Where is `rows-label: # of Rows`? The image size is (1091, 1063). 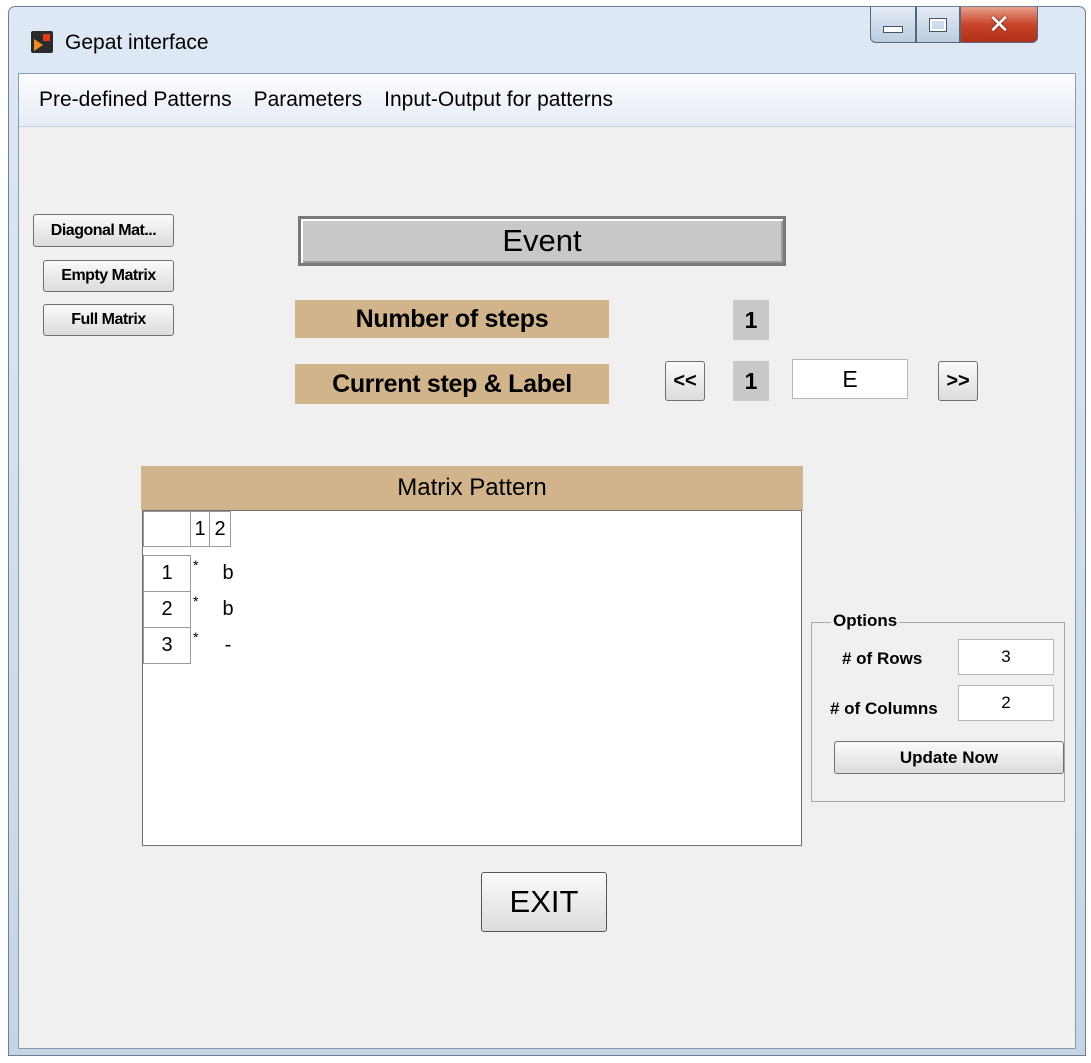
rows-label: # of Rows is located at coordinates (882, 658).